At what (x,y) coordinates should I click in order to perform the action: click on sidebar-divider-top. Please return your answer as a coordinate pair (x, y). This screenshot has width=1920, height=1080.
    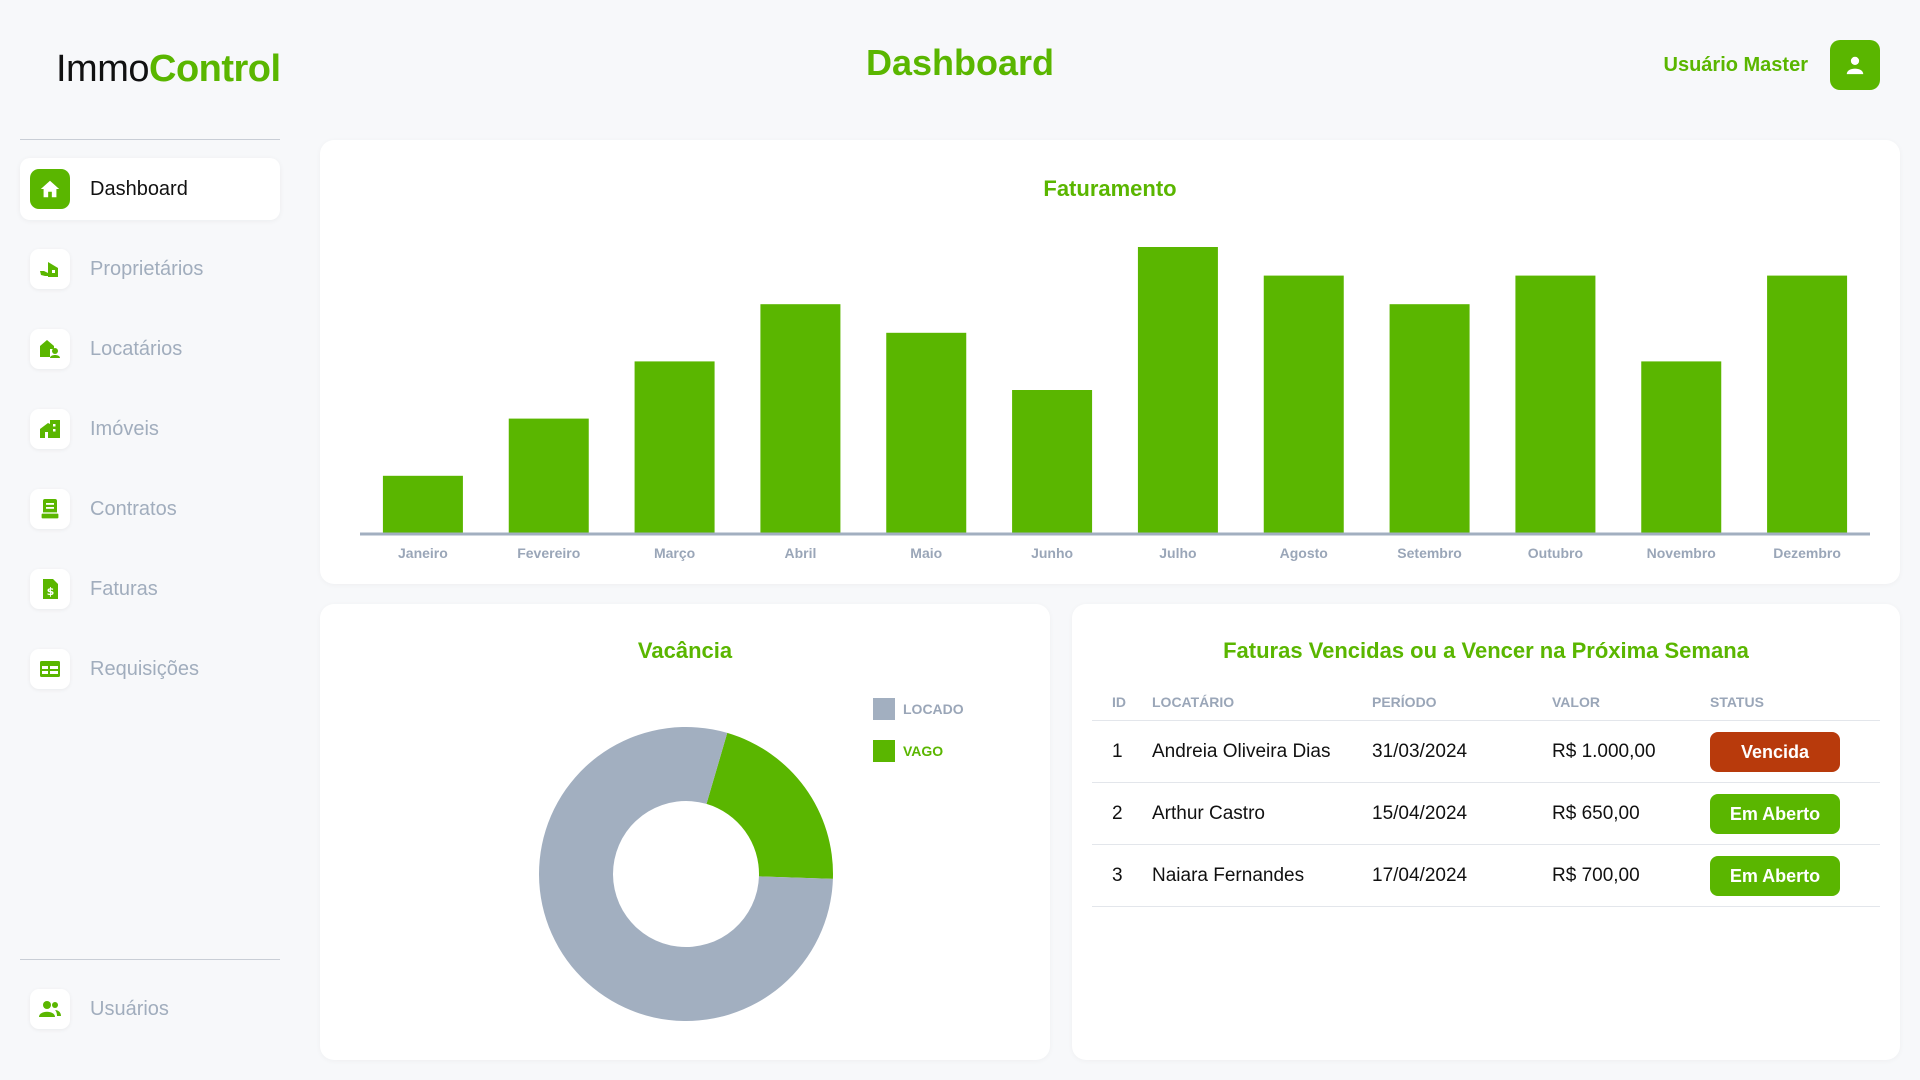
    Looking at the image, I should click on (150, 139).